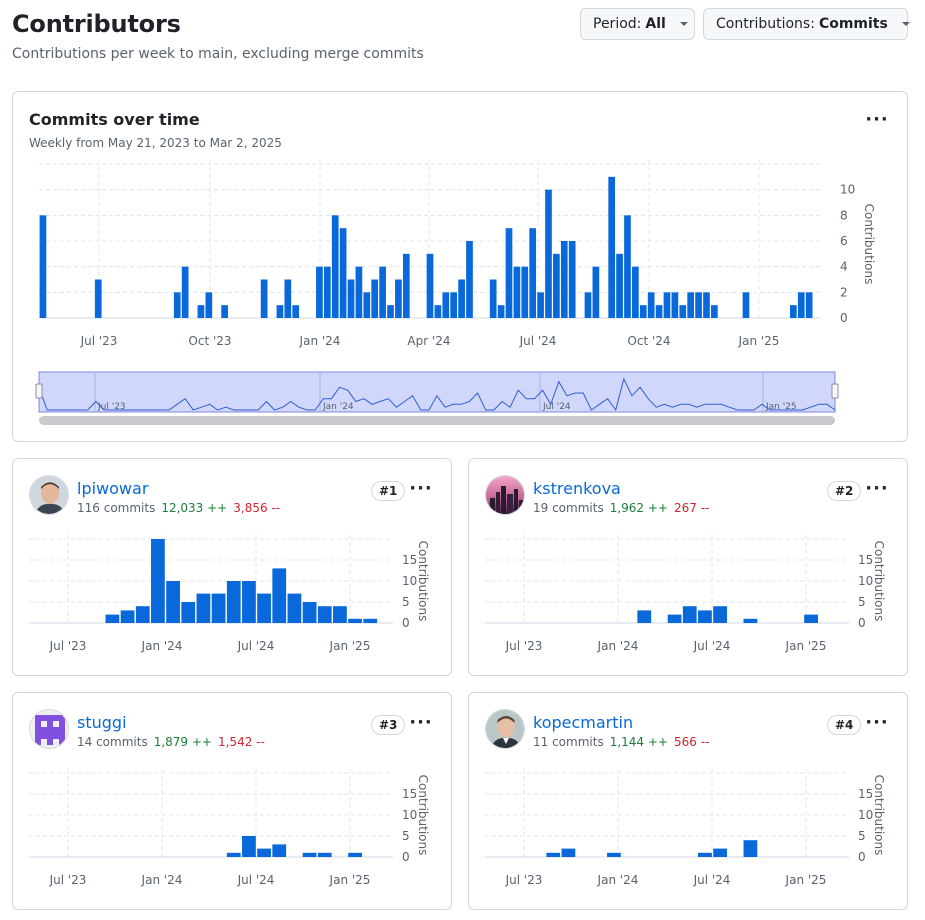 The image size is (925, 920). I want to click on y-tick-label: 8, so click(844, 215).